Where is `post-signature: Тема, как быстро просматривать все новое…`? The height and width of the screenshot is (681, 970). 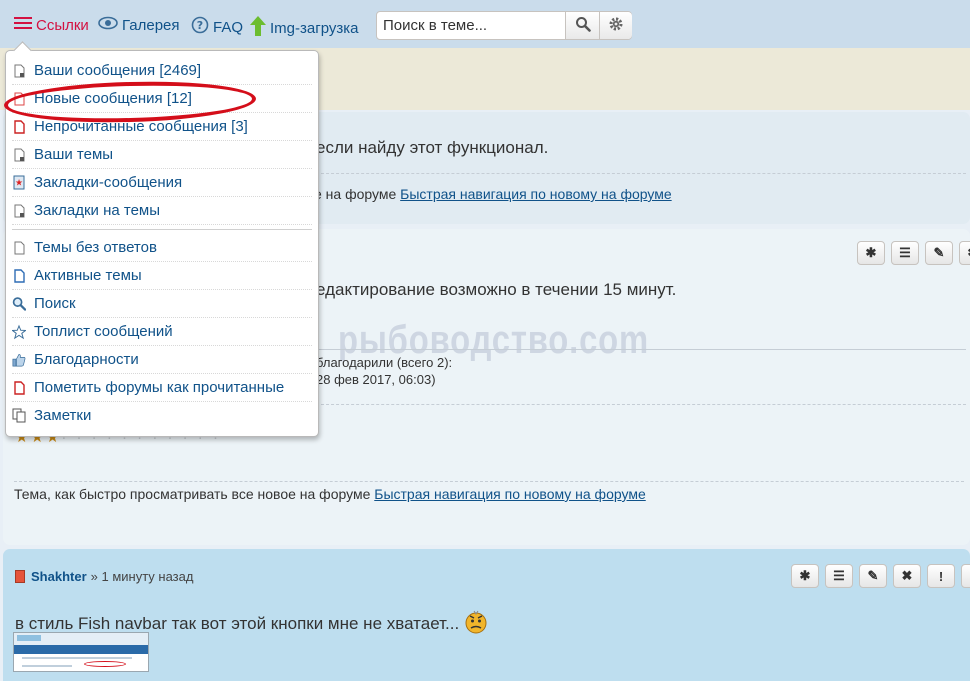 post-signature: Тема, как быстро просматривать все новое… is located at coordinates (330, 494).